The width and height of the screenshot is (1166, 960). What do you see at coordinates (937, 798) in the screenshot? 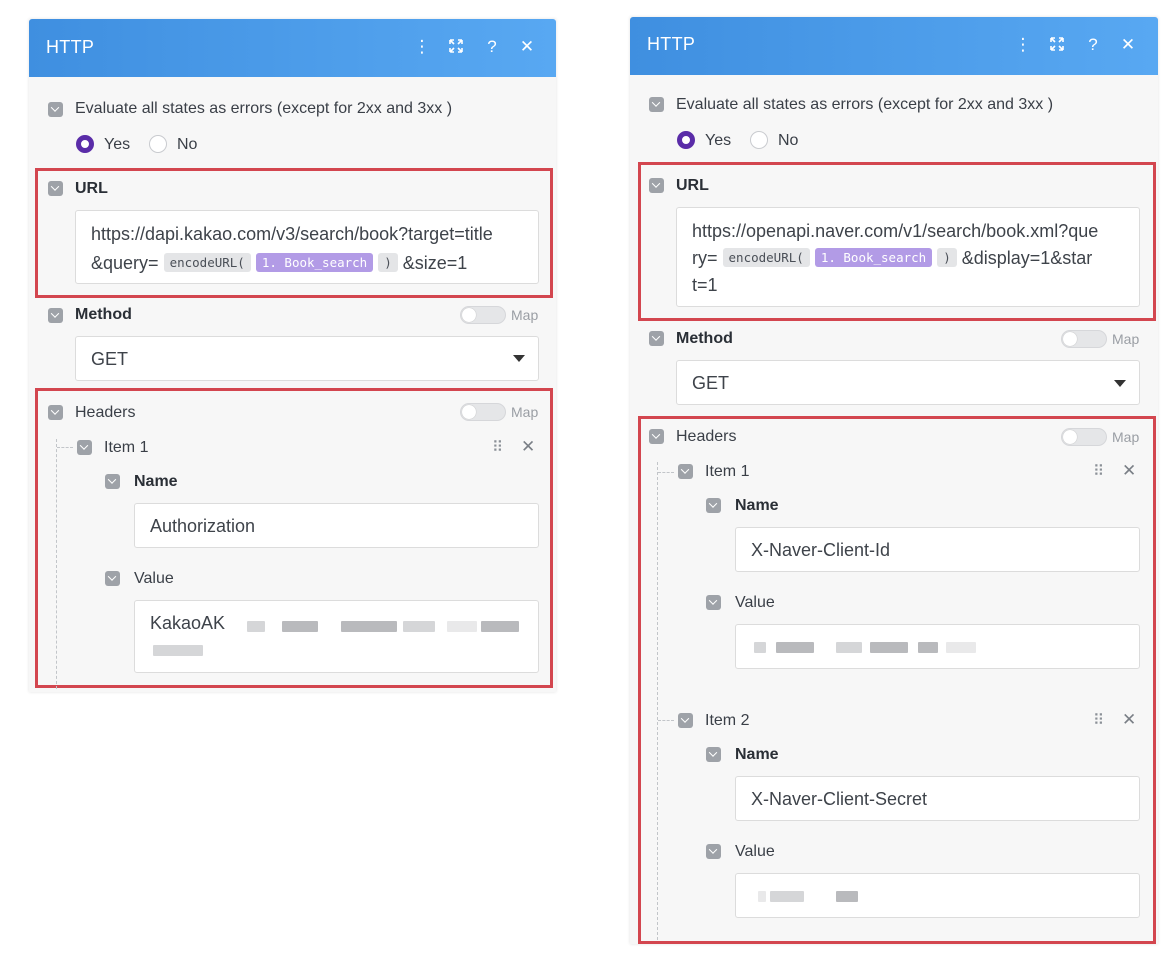
I see `name-field: X-Naver-Client-Secret` at bounding box center [937, 798].